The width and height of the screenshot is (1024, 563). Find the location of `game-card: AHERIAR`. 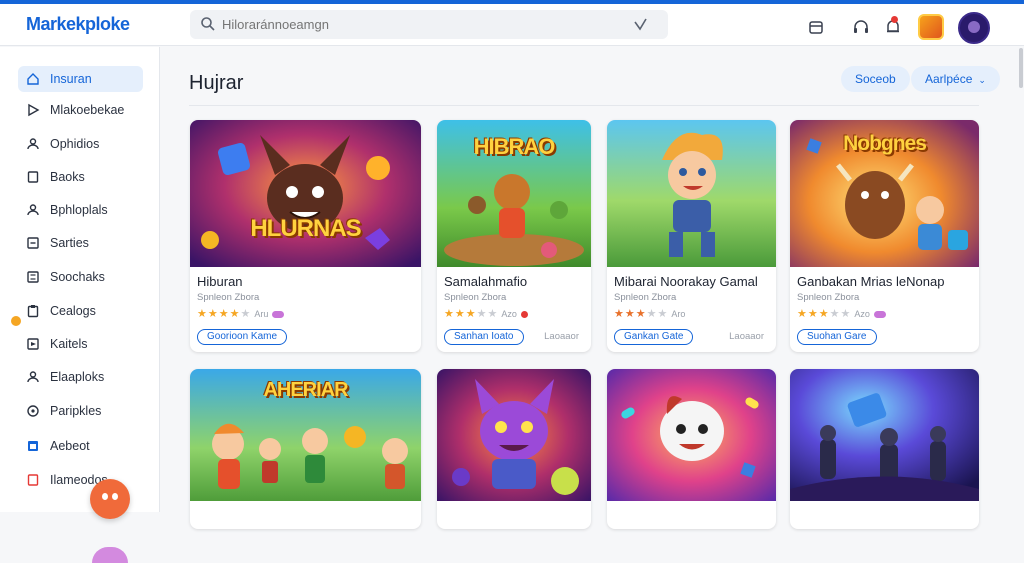

game-card: AHERIAR is located at coordinates (305, 449).